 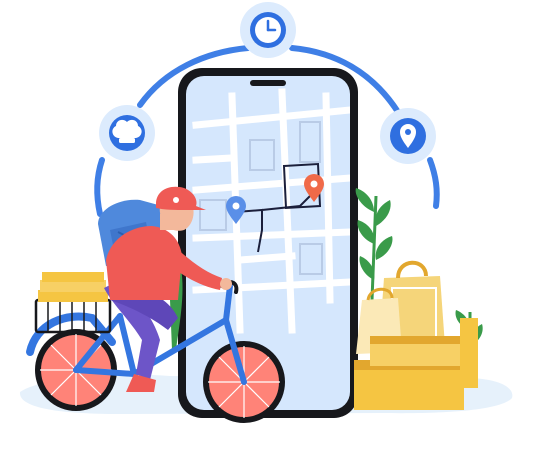 I want to click on chef-hat-icon, so click(x=127, y=133).